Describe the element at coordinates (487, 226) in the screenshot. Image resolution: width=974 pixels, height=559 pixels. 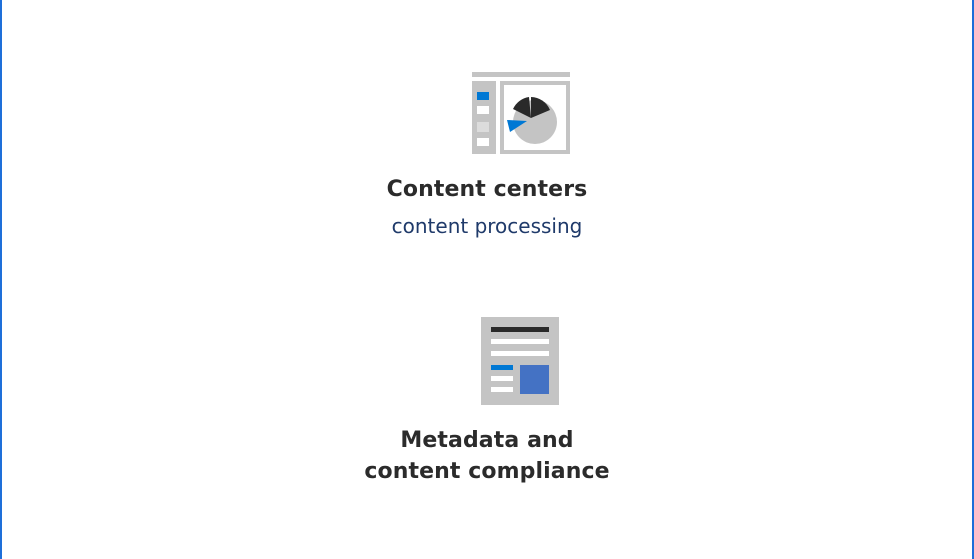
I see `content-centers-subtitle: content processing` at that location.